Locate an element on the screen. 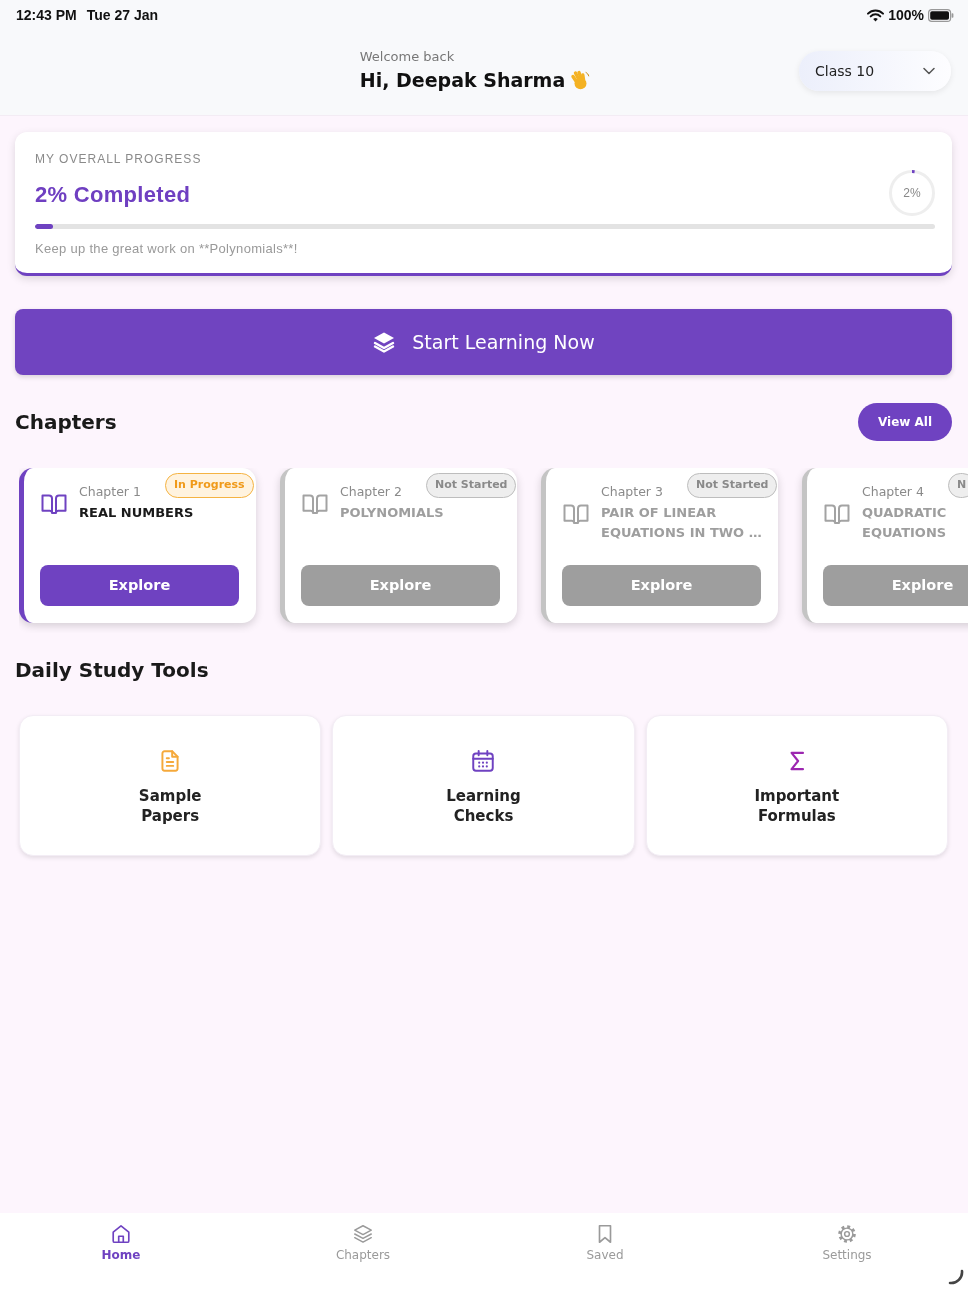 This screenshot has width=968, height=1290. chapter-card: Chapter 3 Not Started PAIR OF LINEAR EQUATIONS IN TWO … Explore is located at coordinates (659, 545).